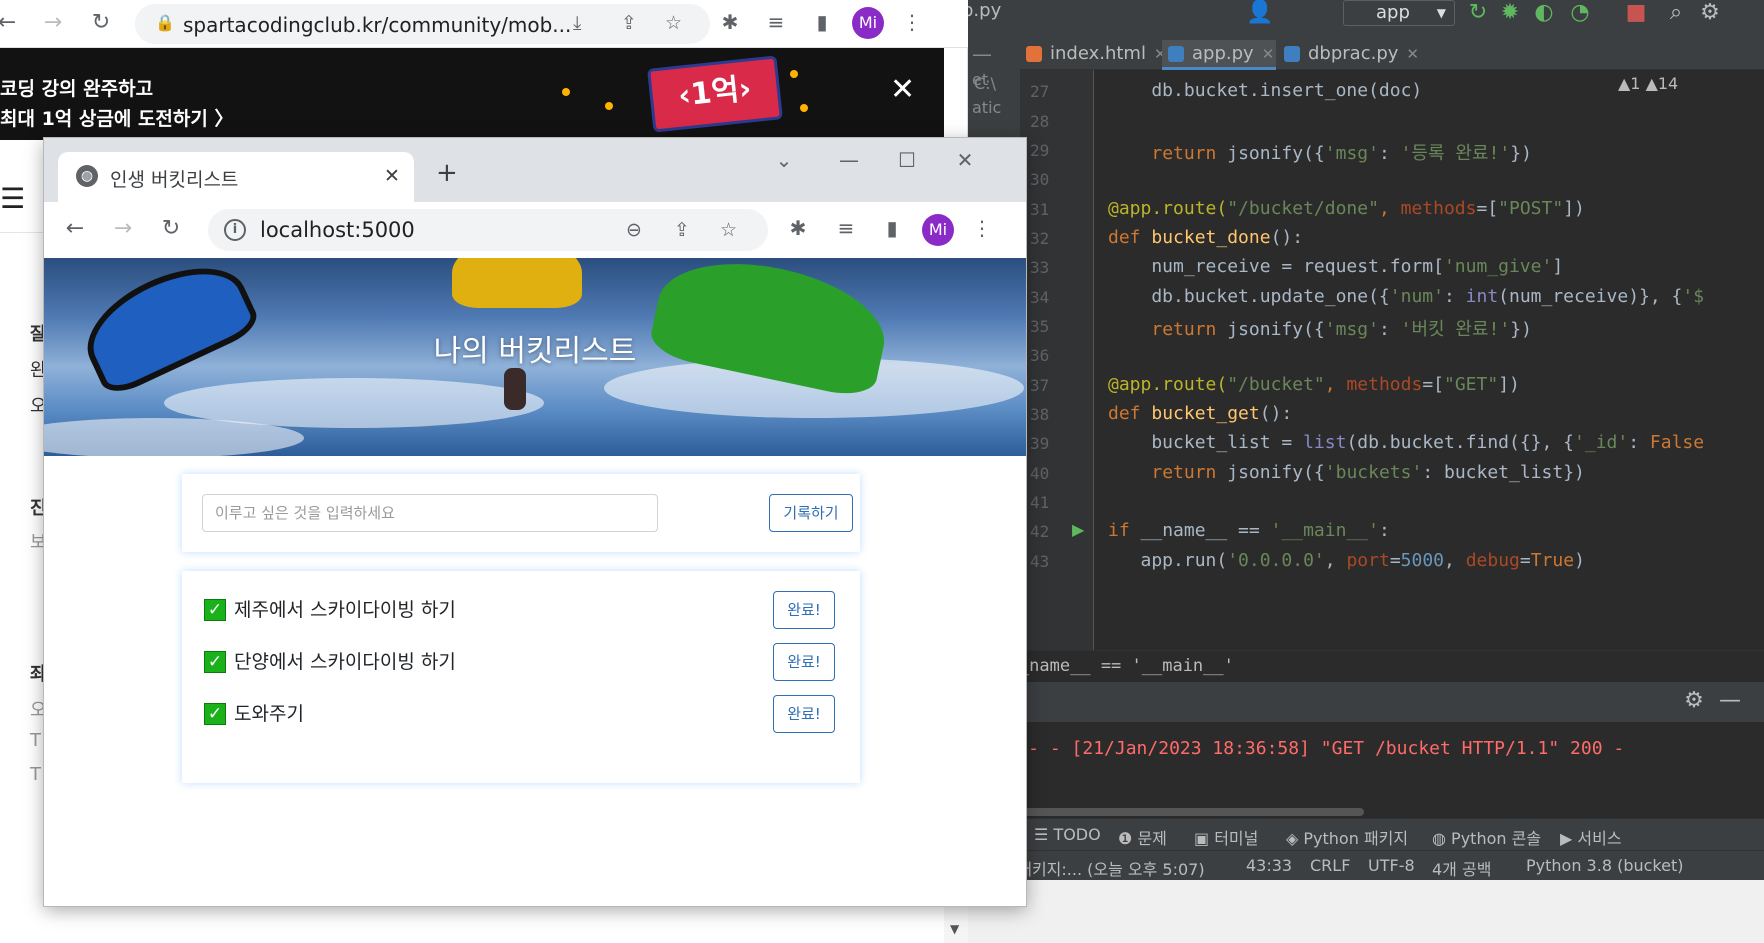 The width and height of the screenshot is (1764, 943). What do you see at coordinates (1142, 837) in the screenshot?
I see `tool-problems: ❶ 문제` at bounding box center [1142, 837].